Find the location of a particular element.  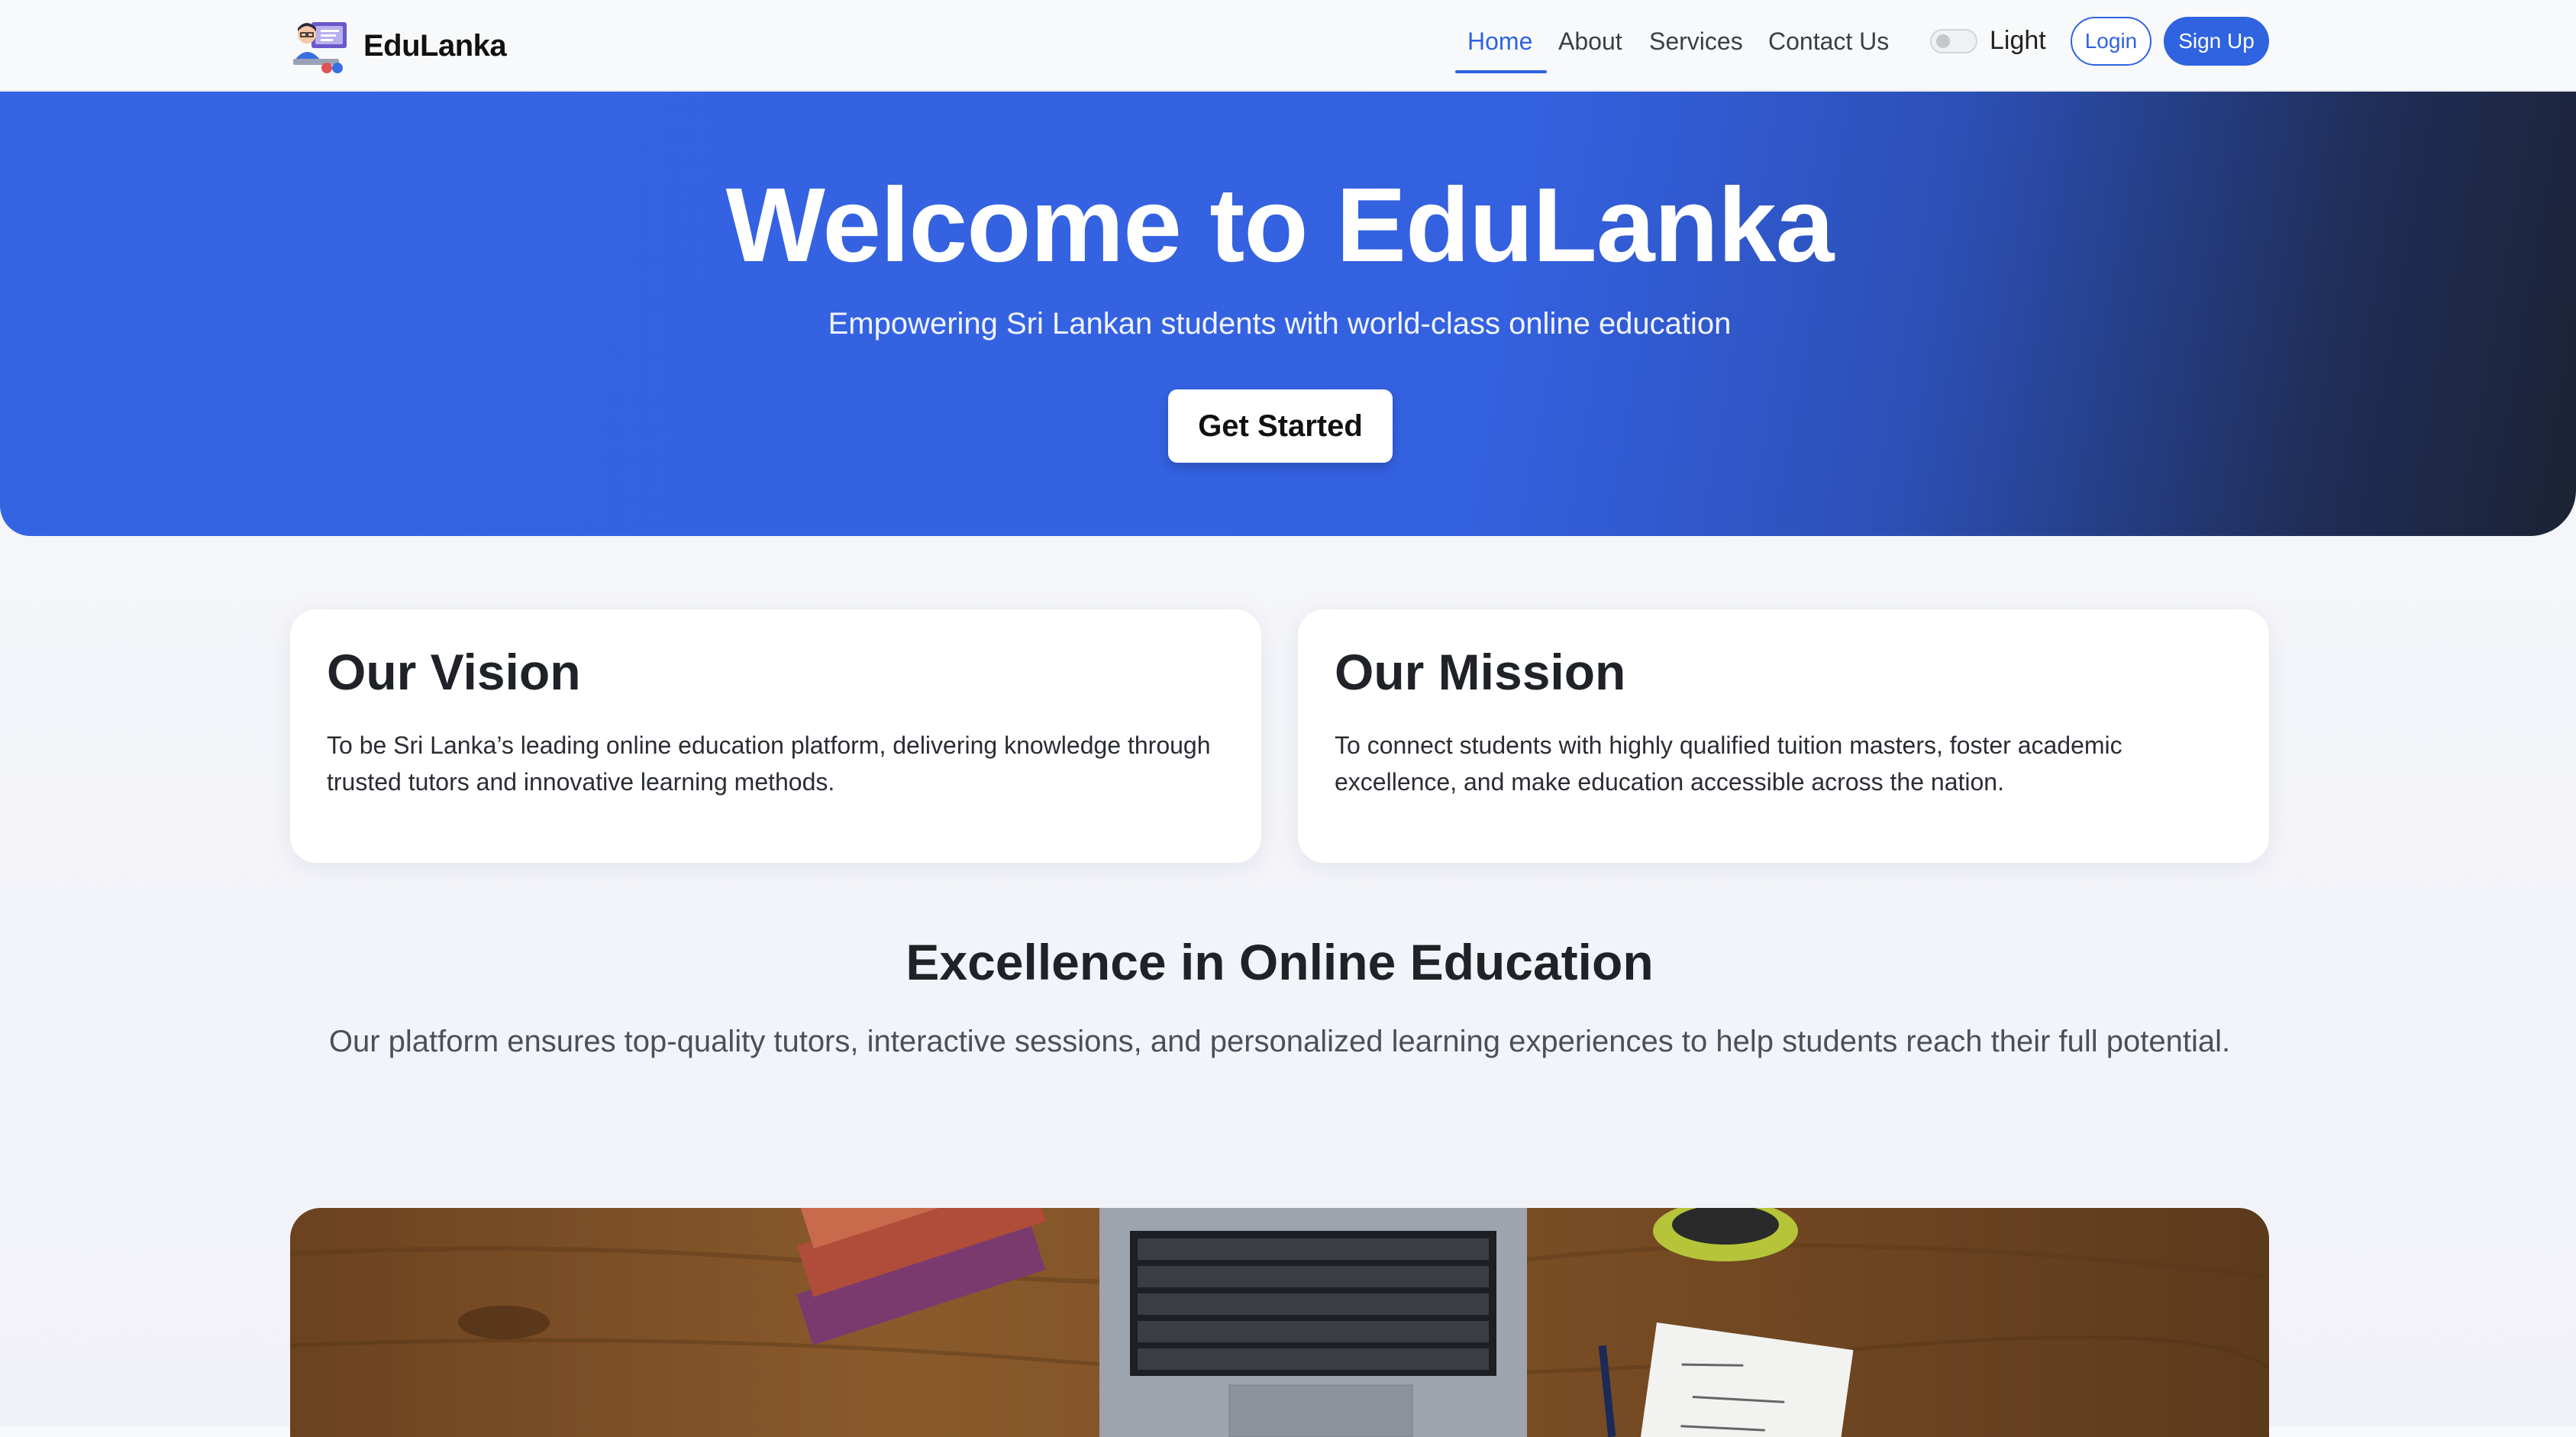

brand-name: EduLanka is located at coordinates (435, 45).